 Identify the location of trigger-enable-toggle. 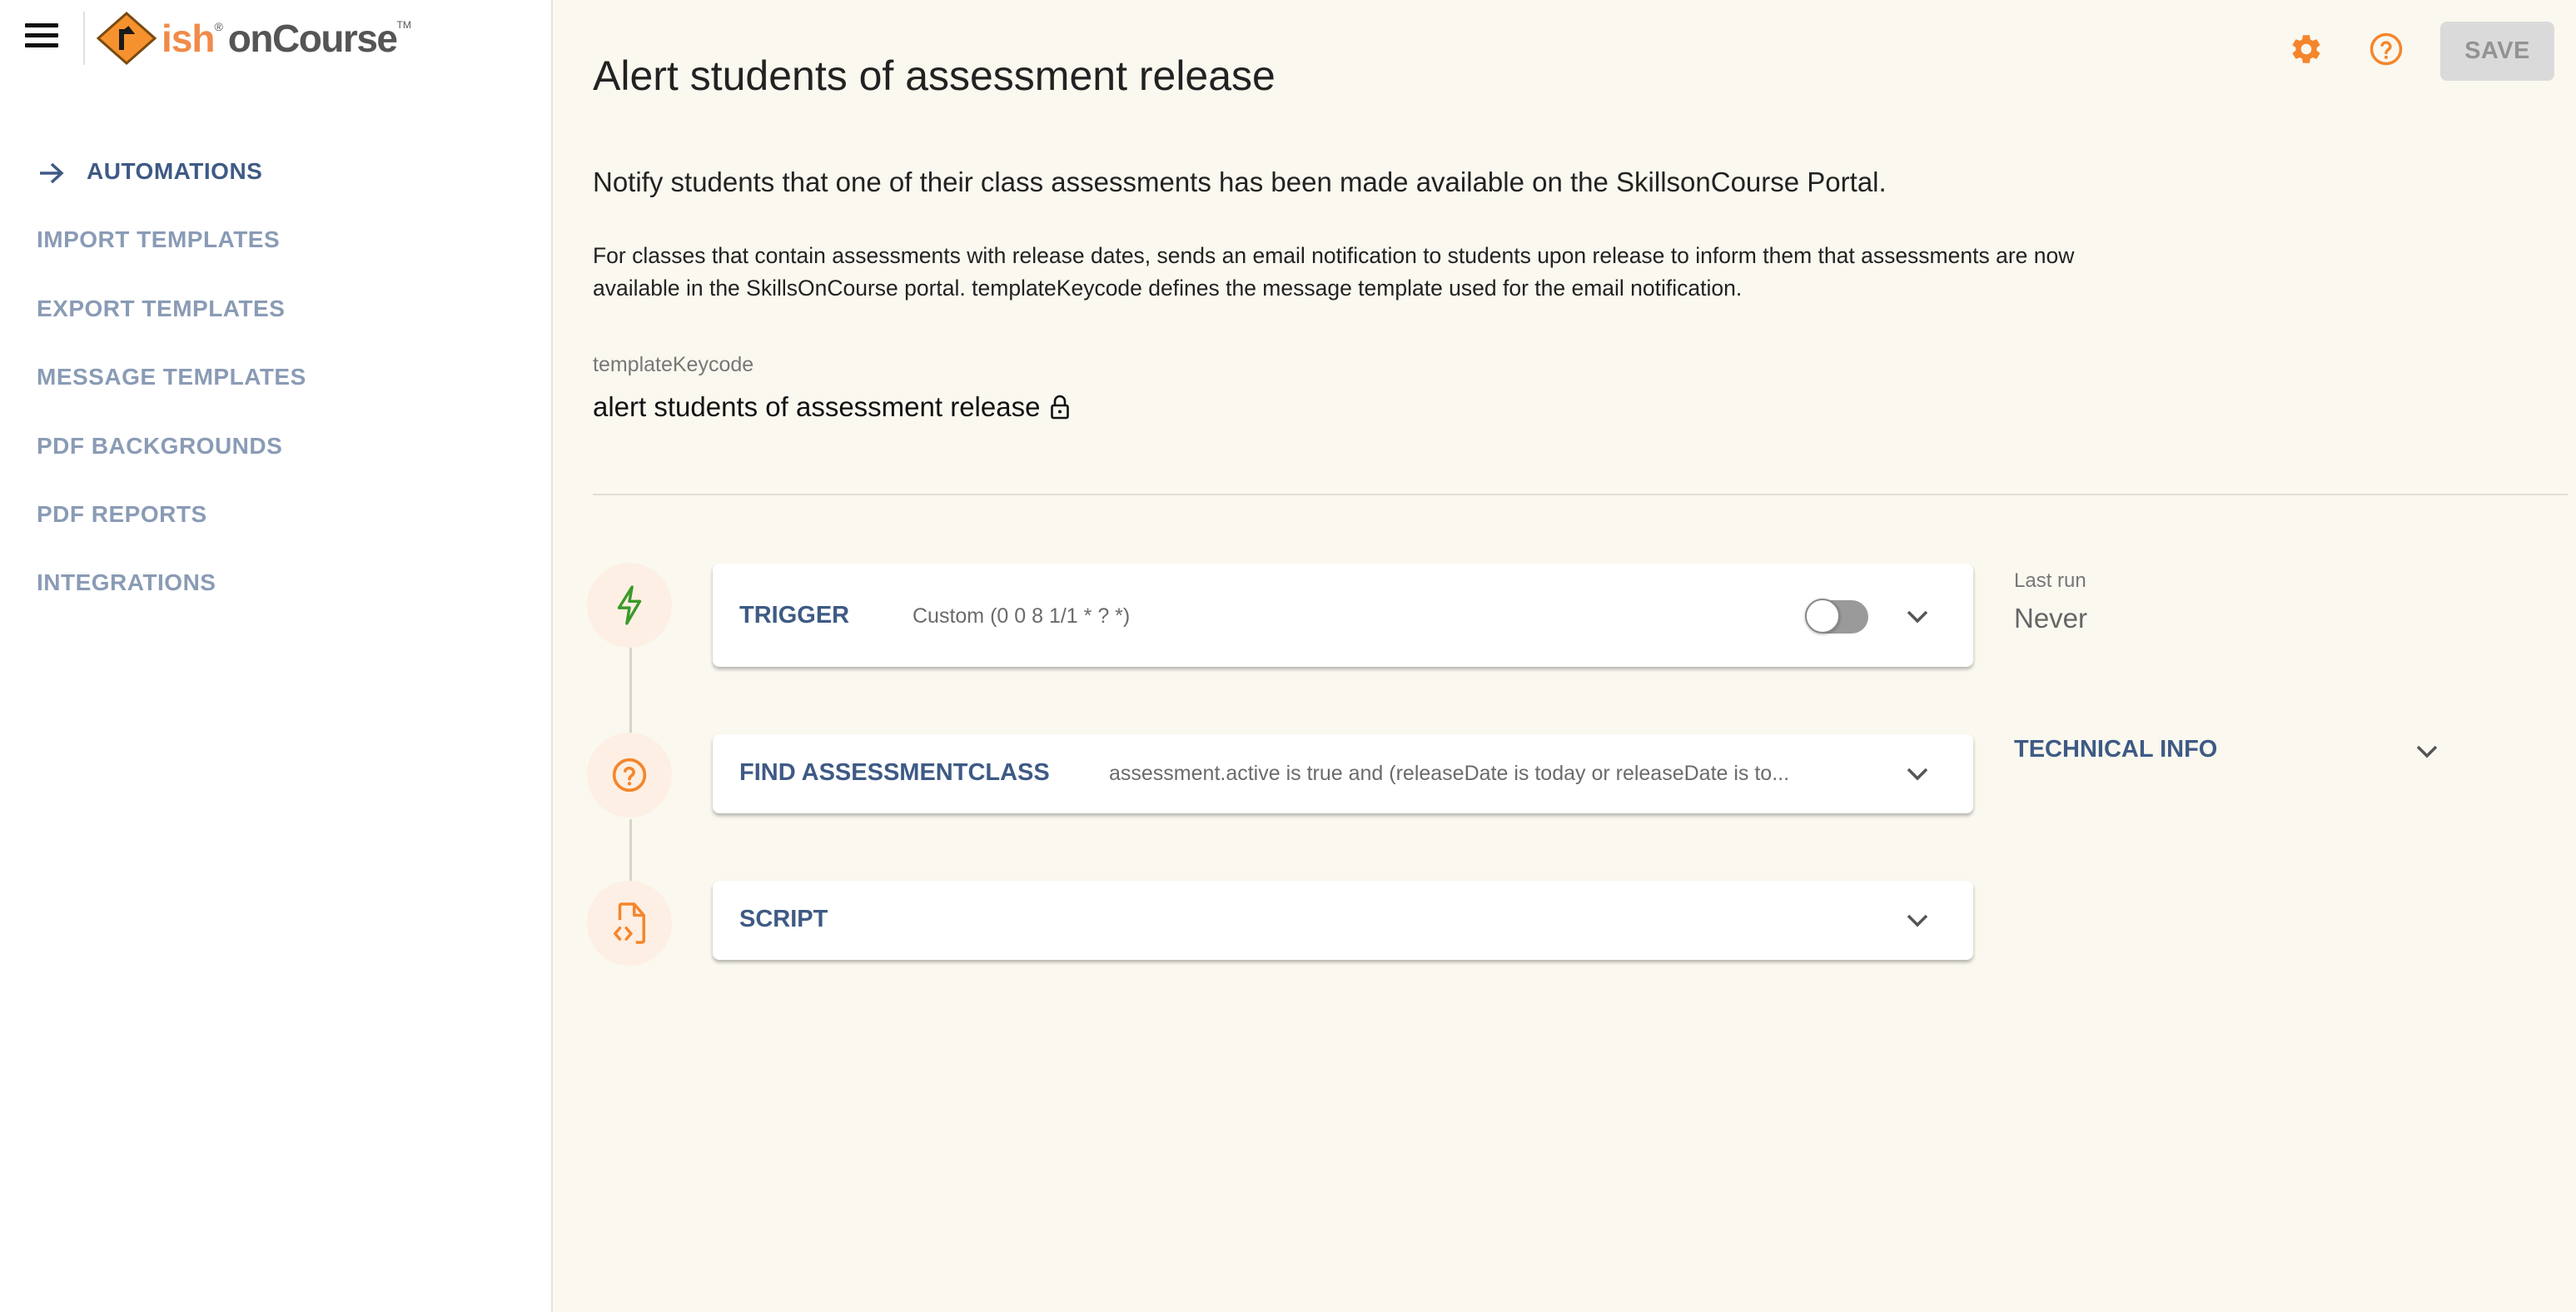
(1837, 616).